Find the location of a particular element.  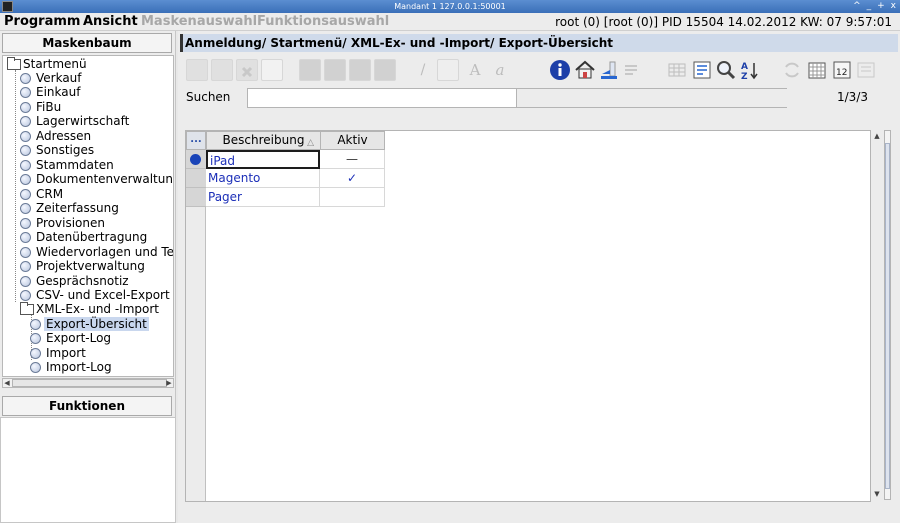

functions-header: Funktionen is located at coordinates (87, 406).